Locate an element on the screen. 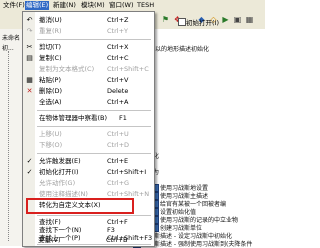 The image size is (320, 248). menu-item-move-down: 下移(O) Ctrl+D is located at coordinates (88, 145).